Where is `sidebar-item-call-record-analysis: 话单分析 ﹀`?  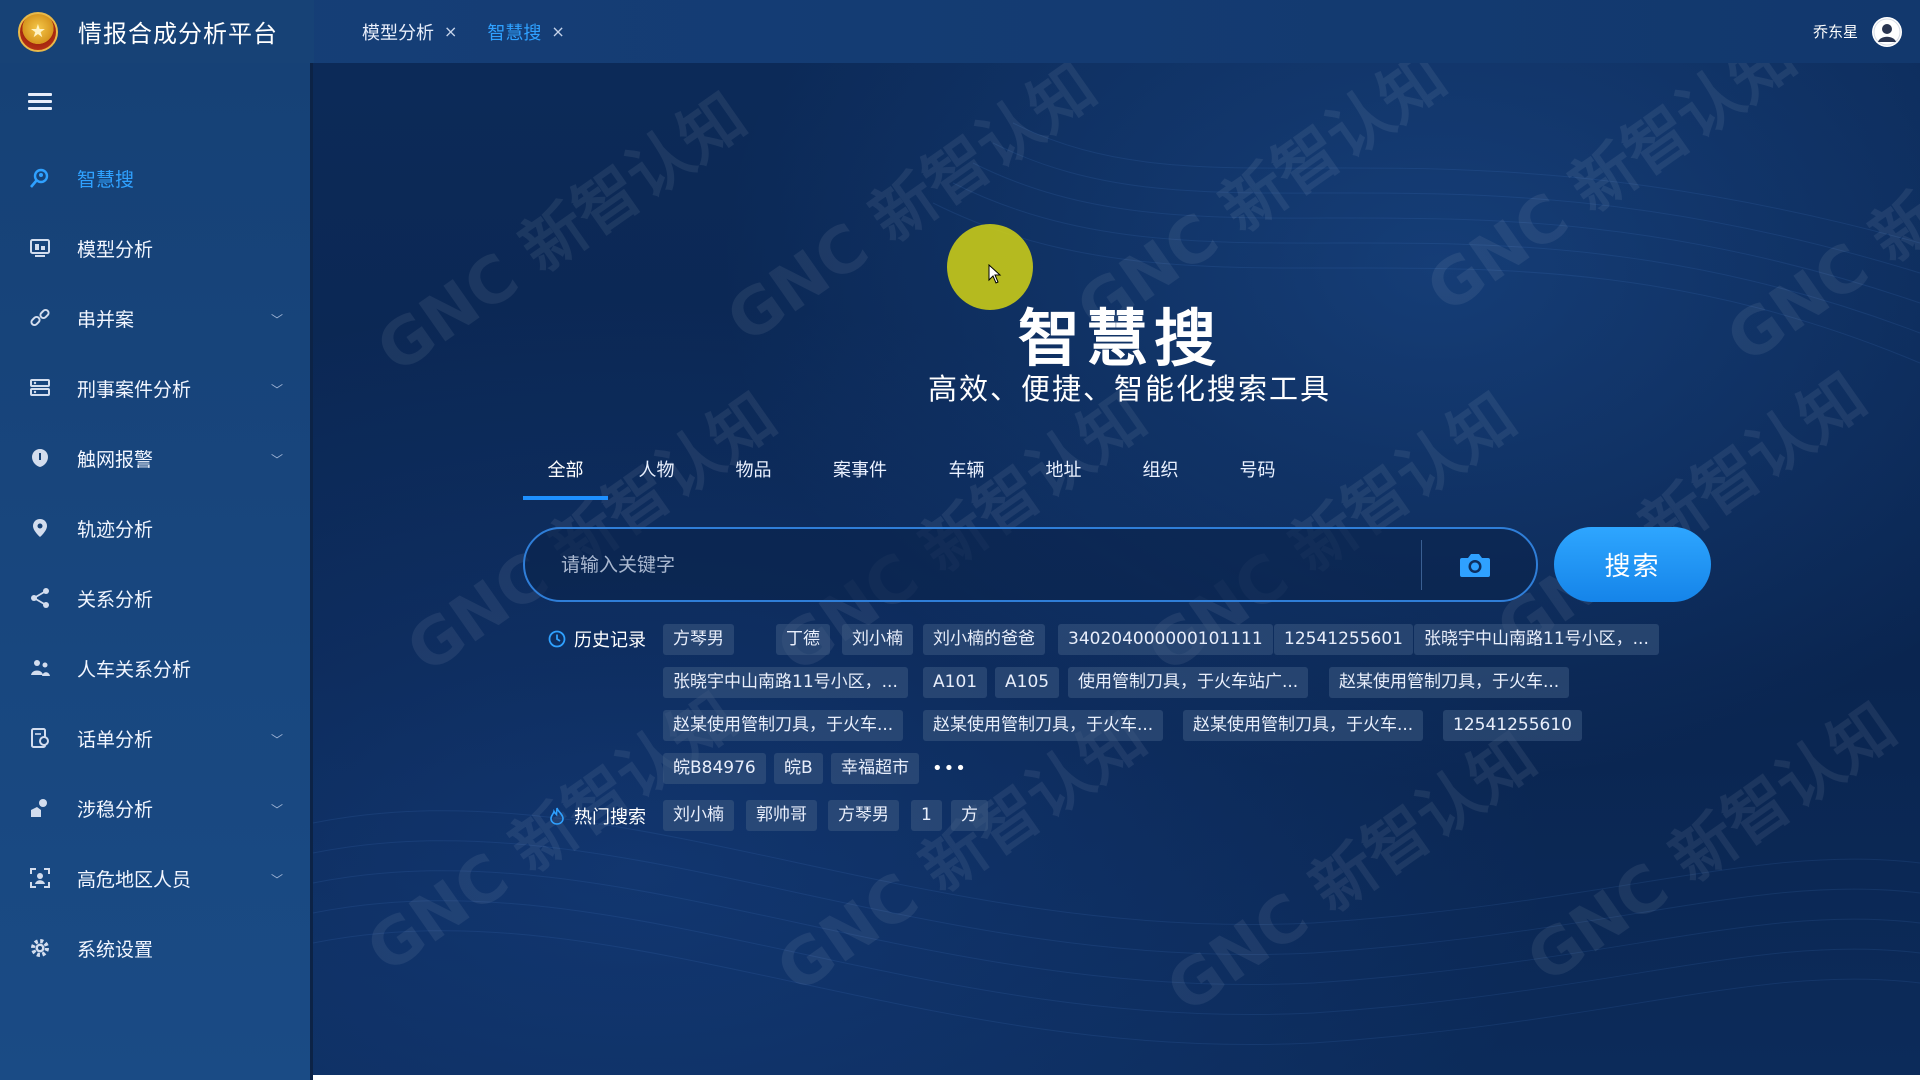
sidebar-item-call-record-analysis: 话单分析 ﹀ is located at coordinates (156, 738).